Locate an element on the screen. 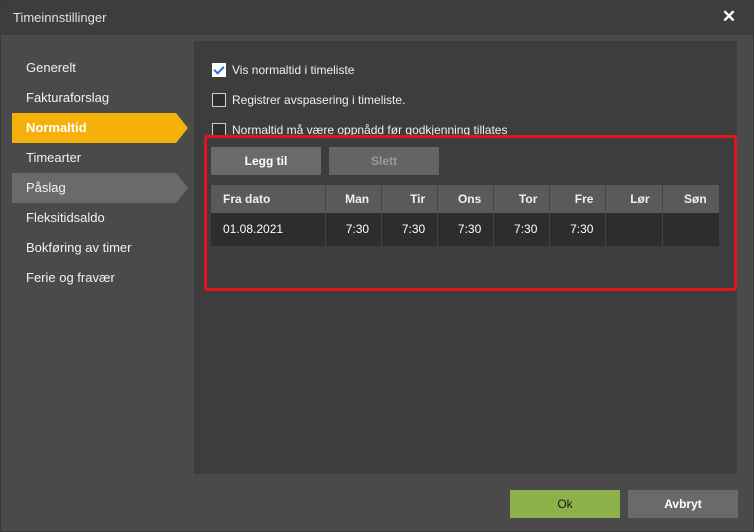  close-icon: ✕ is located at coordinates (729, 17).